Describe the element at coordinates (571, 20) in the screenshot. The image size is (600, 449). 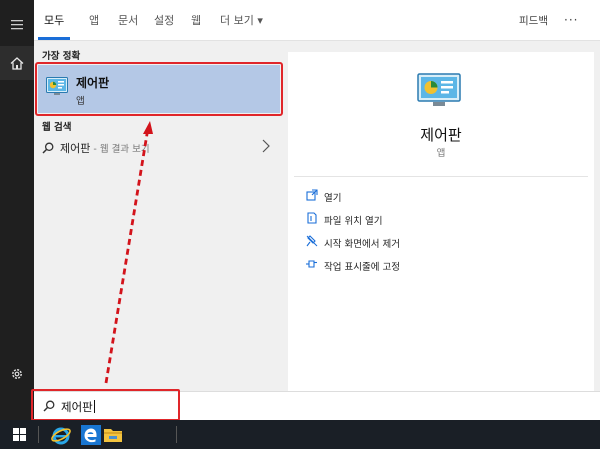
I see `more-options-button: ···` at that location.